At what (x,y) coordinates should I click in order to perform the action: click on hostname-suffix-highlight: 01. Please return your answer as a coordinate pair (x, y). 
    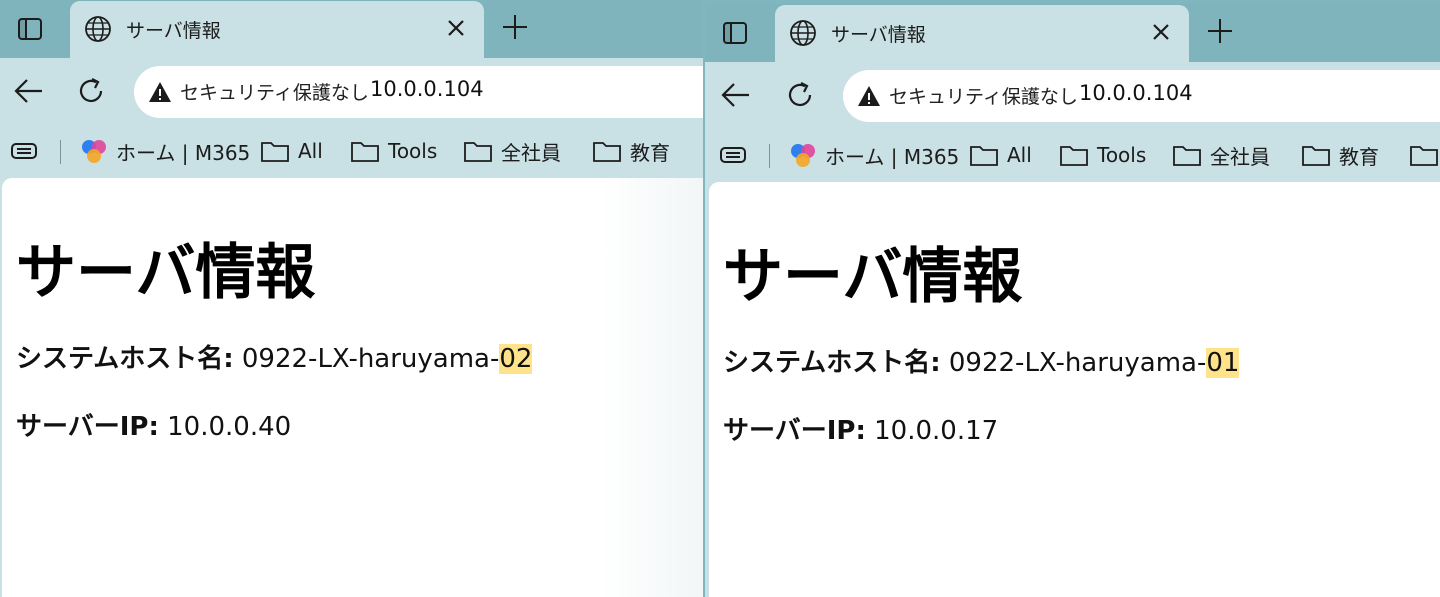
    Looking at the image, I should click on (1223, 363).